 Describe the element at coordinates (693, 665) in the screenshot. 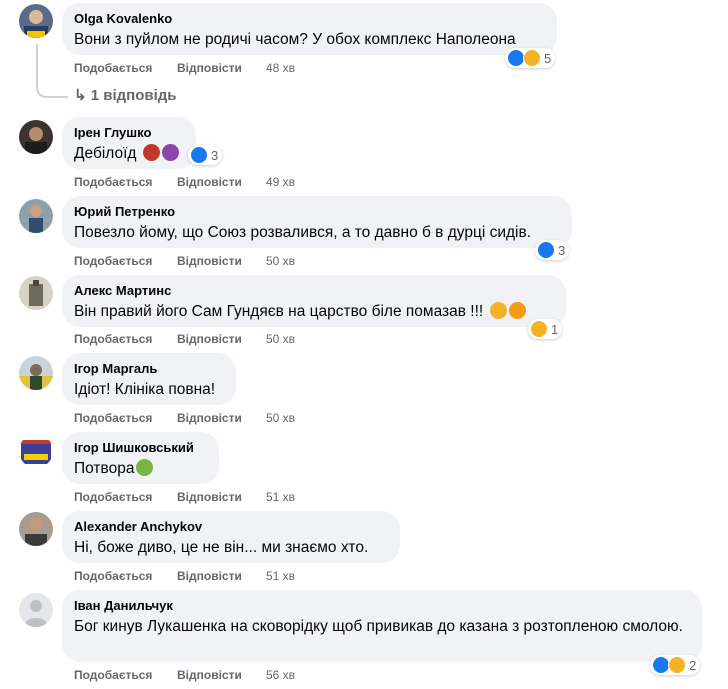

I see `reaction-count: 2` at that location.